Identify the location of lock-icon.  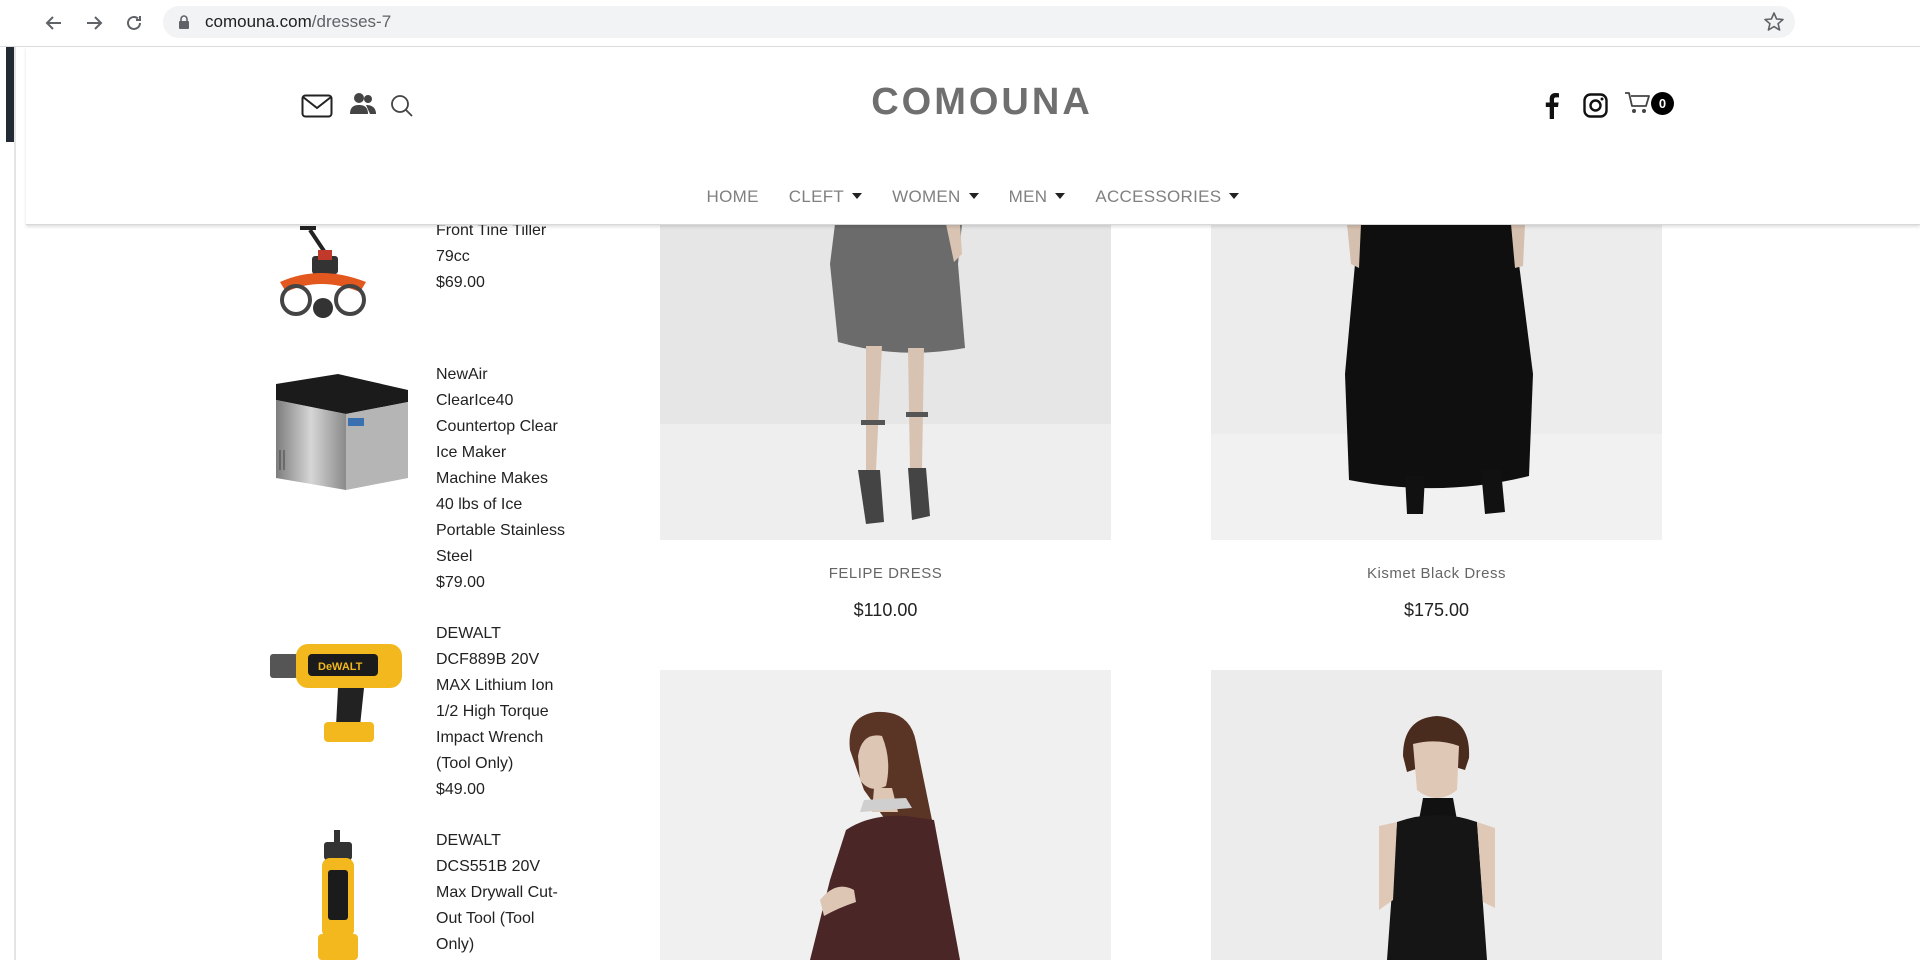
(184, 22).